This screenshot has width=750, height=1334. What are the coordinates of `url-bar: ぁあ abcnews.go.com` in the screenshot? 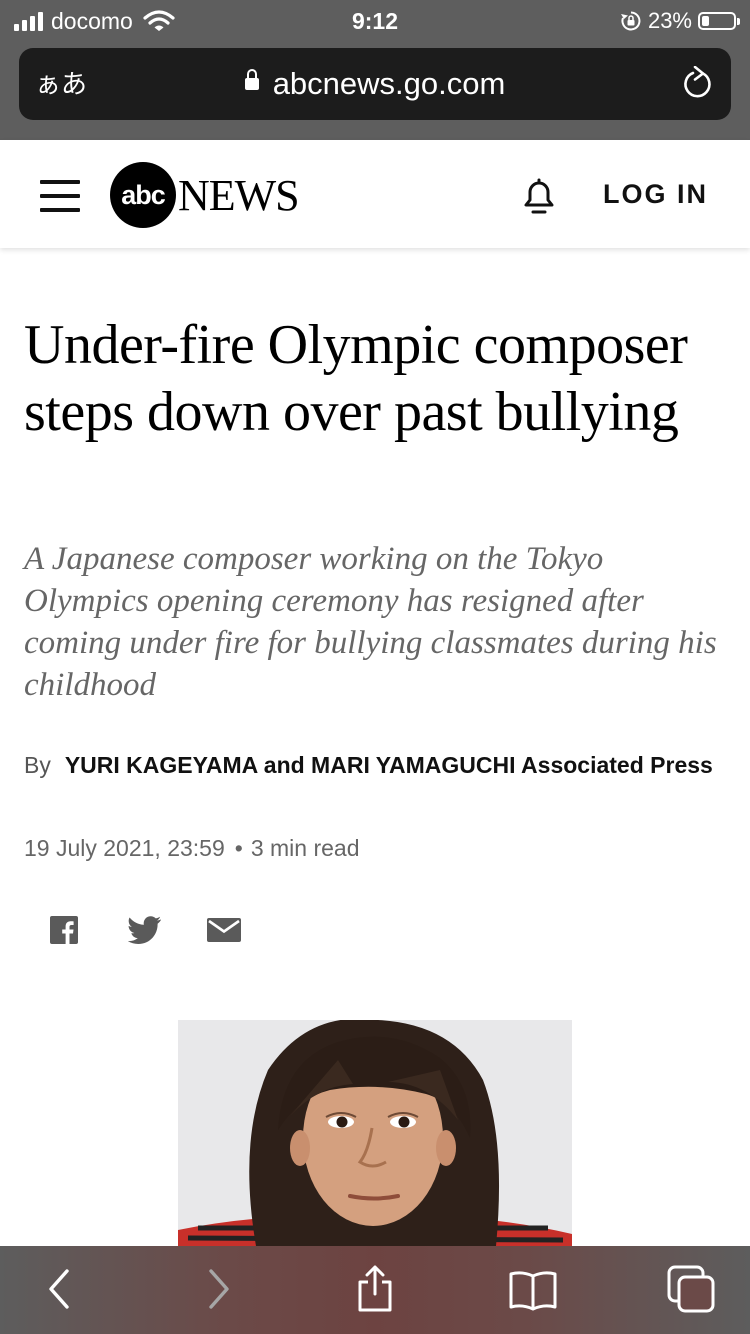 It's located at (375, 84).